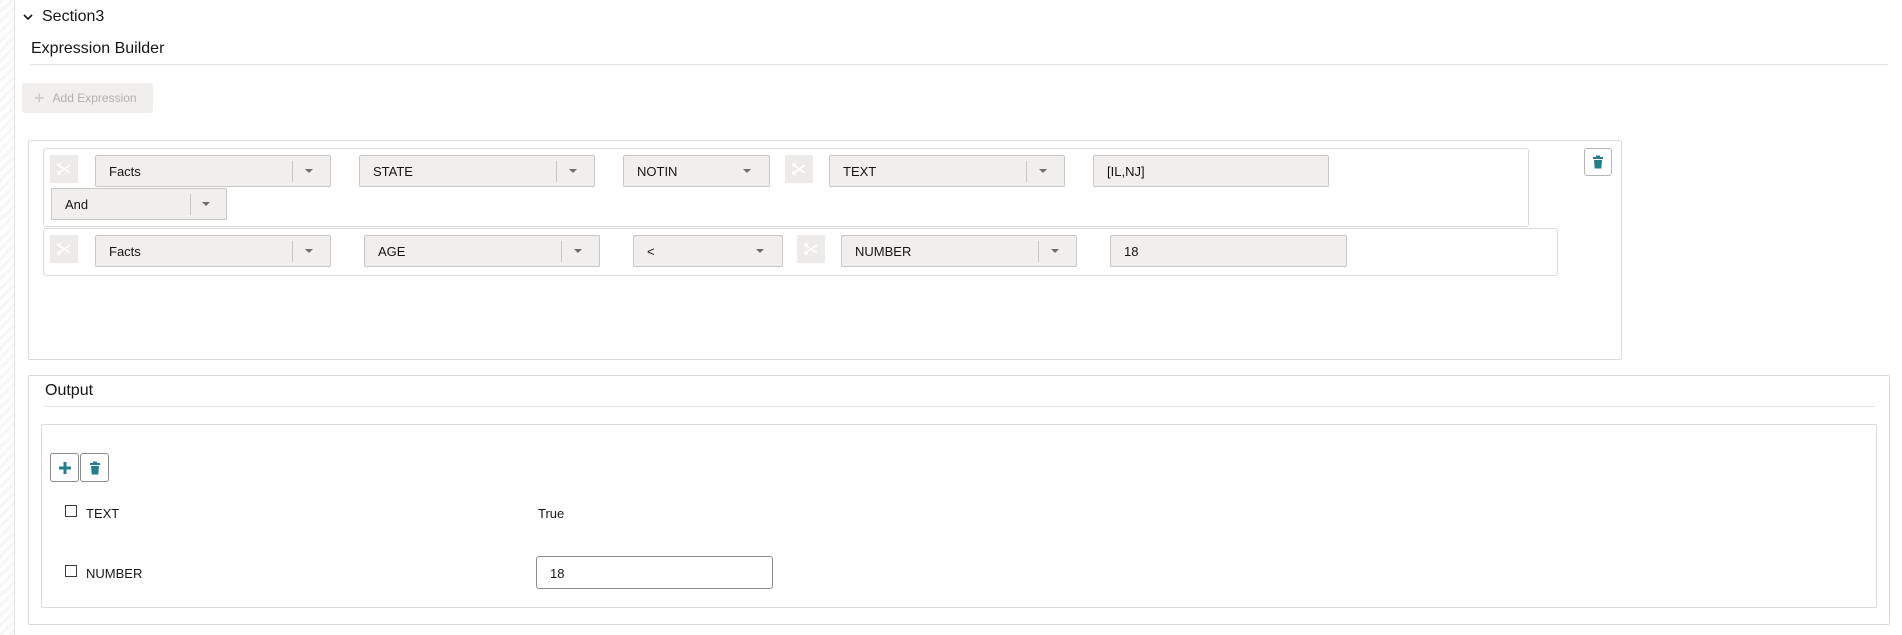 This screenshot has width=1902, height=635. What do you see at coordinates (654, 572) in the screenshot?
I see `number-value-input: 18` at bounding box center [654, 572].